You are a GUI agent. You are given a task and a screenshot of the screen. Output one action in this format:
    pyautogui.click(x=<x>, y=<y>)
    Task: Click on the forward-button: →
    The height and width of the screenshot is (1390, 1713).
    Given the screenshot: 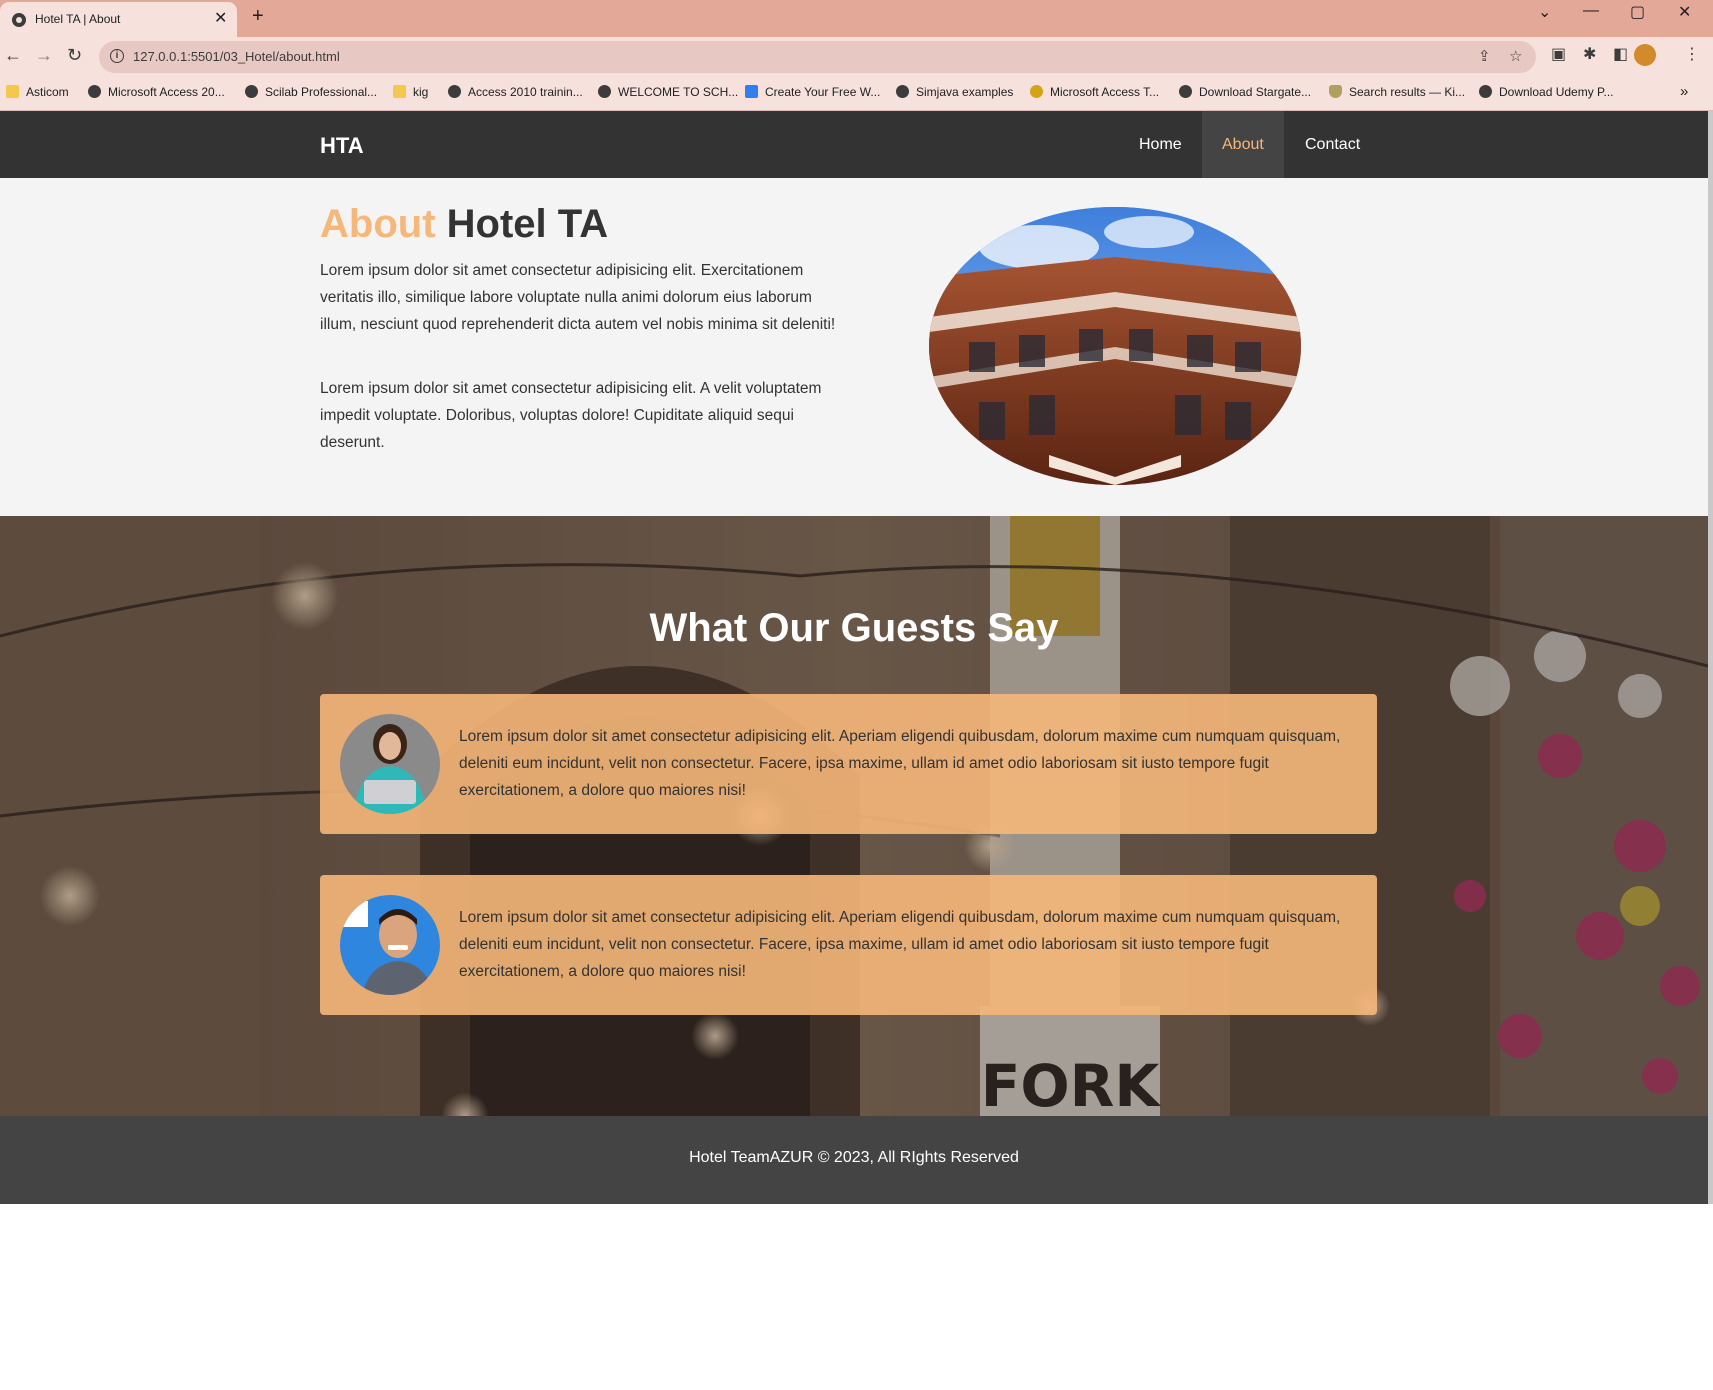 What is the action you would take?
    pyautogui.click(x=44, y=55)
    